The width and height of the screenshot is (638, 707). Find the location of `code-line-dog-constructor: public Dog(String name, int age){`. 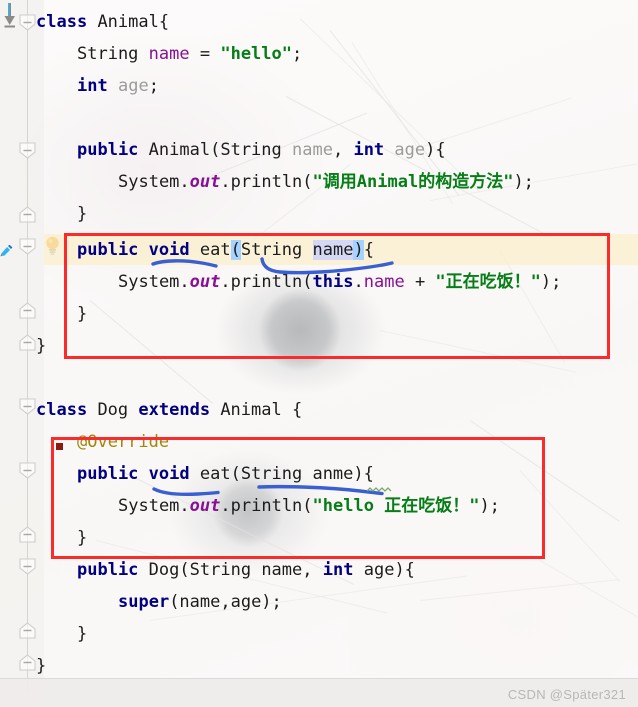

code-line-dog-constructor: public Dog(String name, int age){ is located at coordinates (246, 570).